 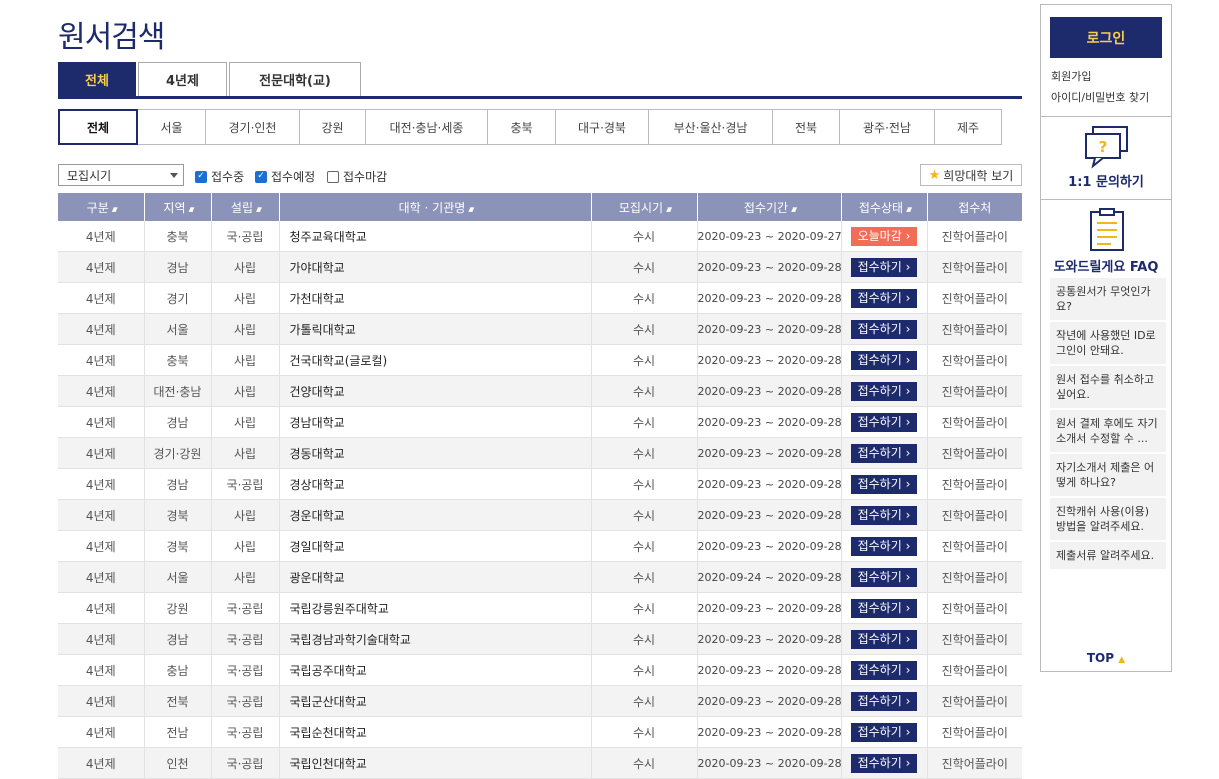 What do you see at coordinates (1108, 299) in the screenshot?
I see `faq-item: 공통원서가 무엇인가요?` at bounding box center [1108, 299].